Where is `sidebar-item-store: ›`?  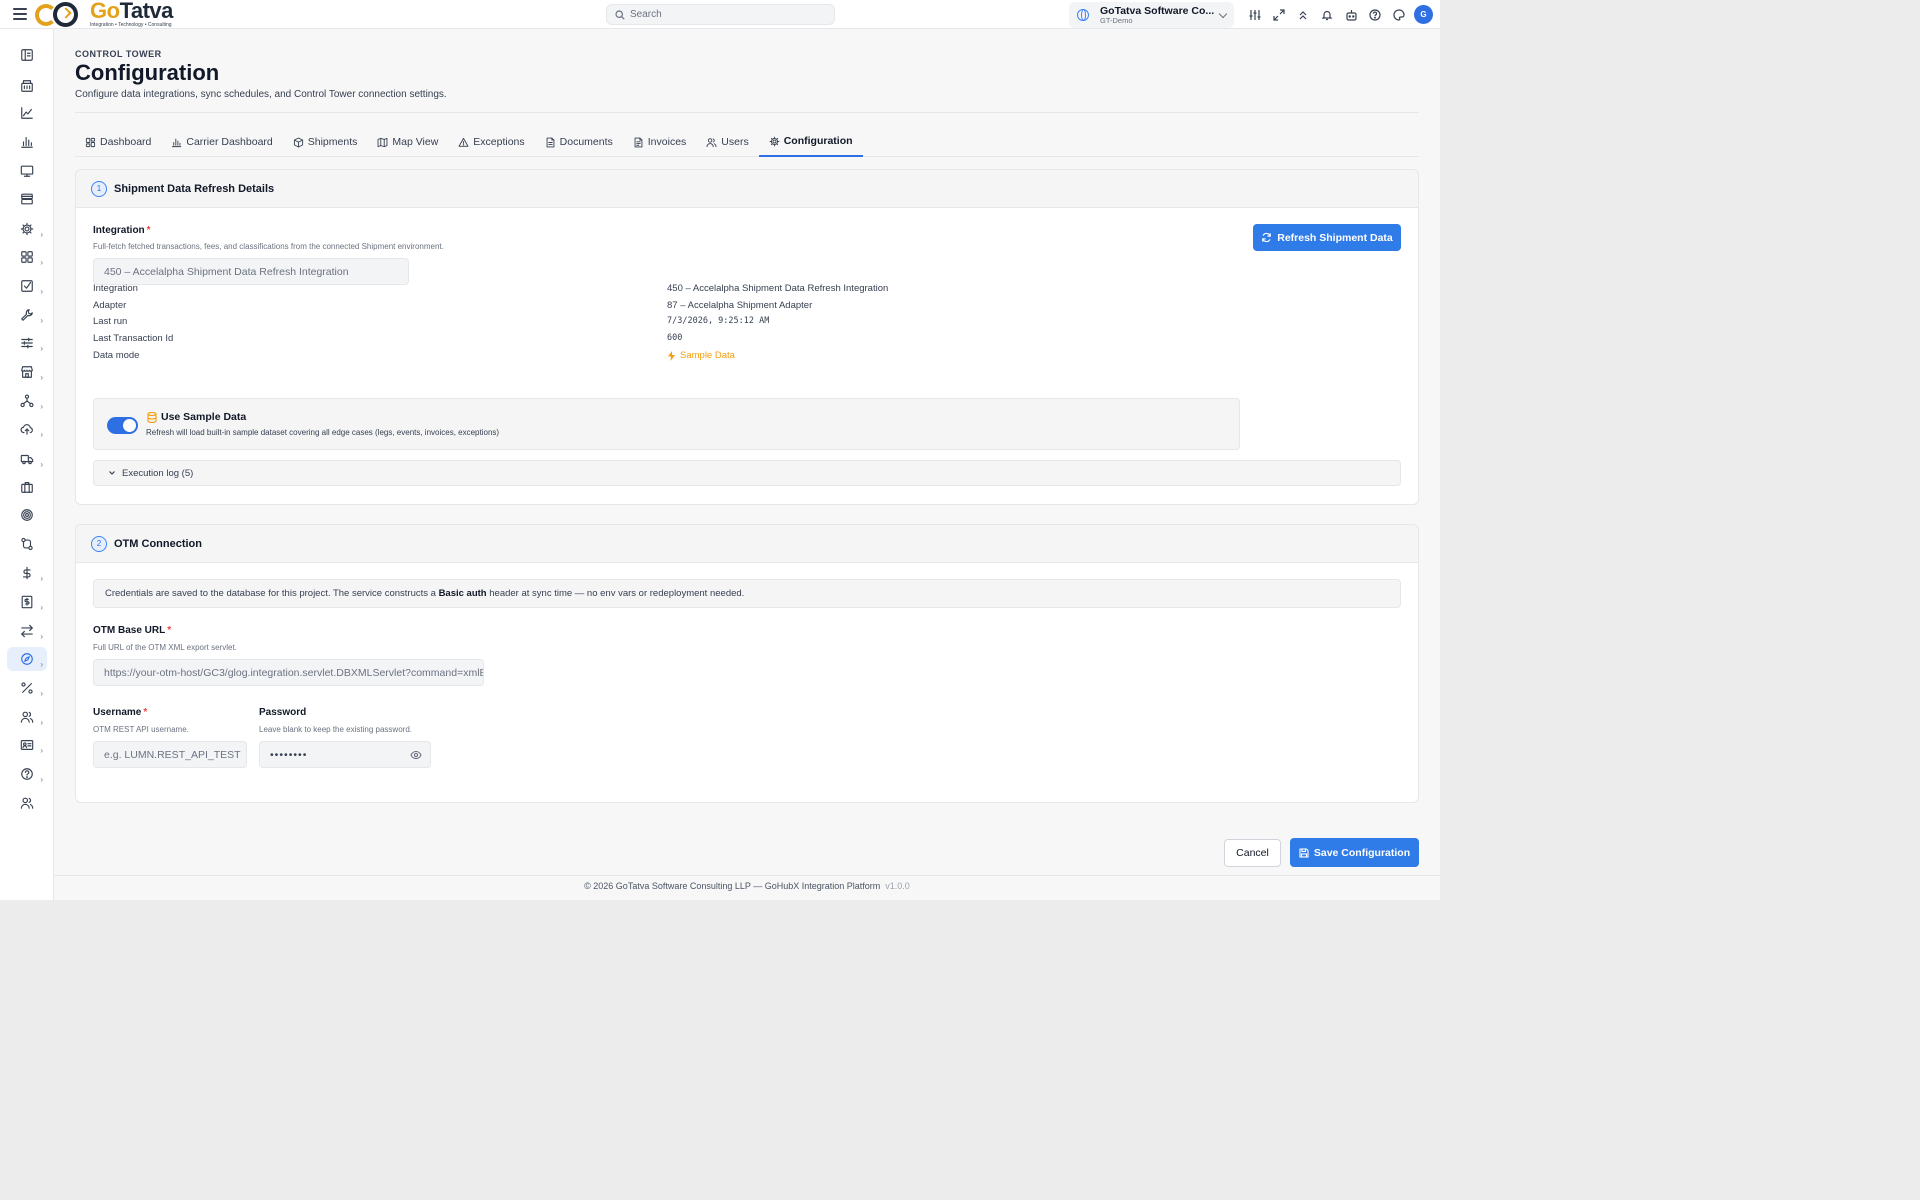
sidebar-item-store: › is located at coordinates (27, 372).